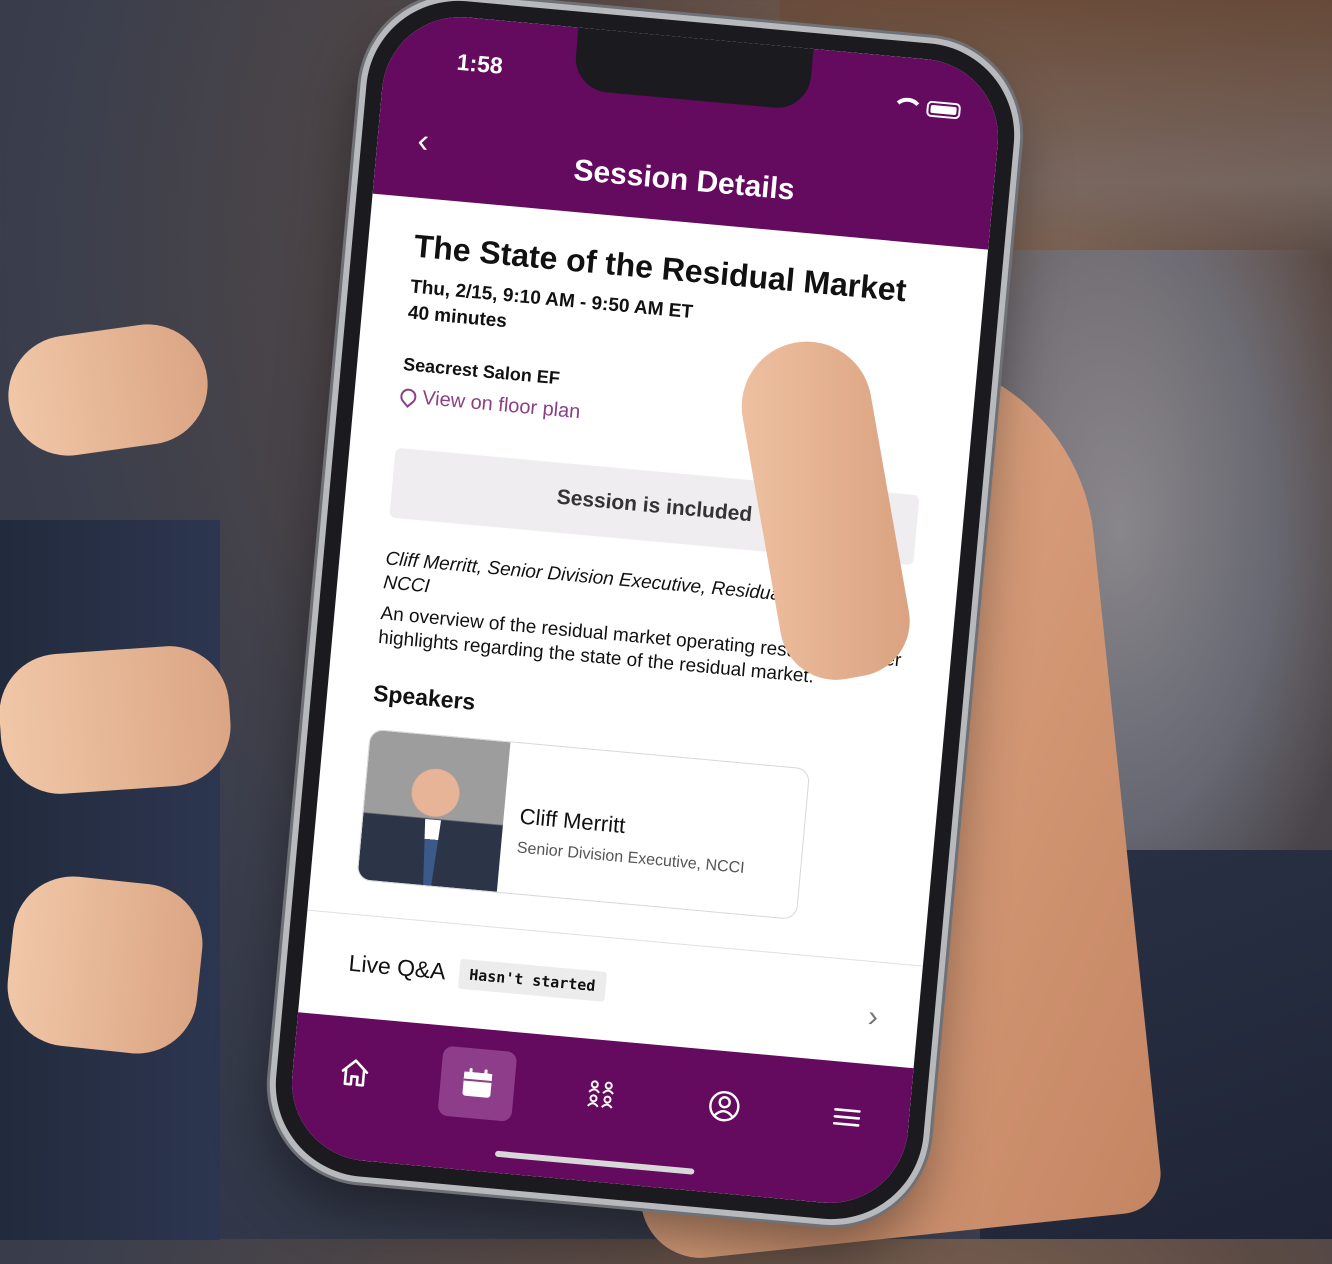  I want to click on tab-profile, so click(724, 1106).